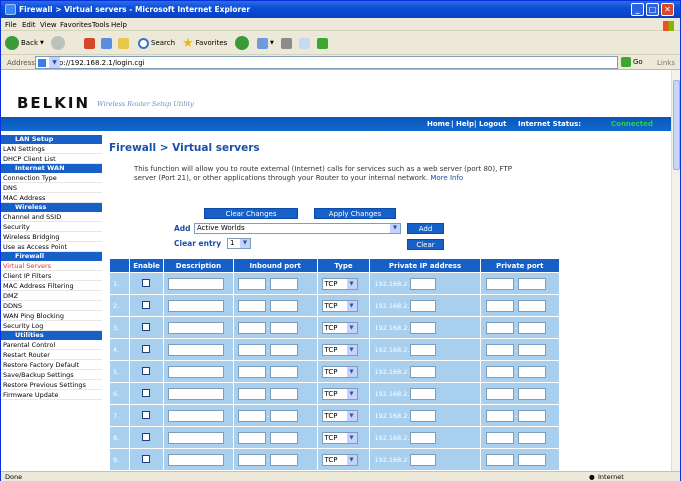 This screenshot has height=481, width=681. What do you see at coordinates (51, 296) in the screenshot?
I see `sidebar-item: DMZ` at bounding box center [51, 296].